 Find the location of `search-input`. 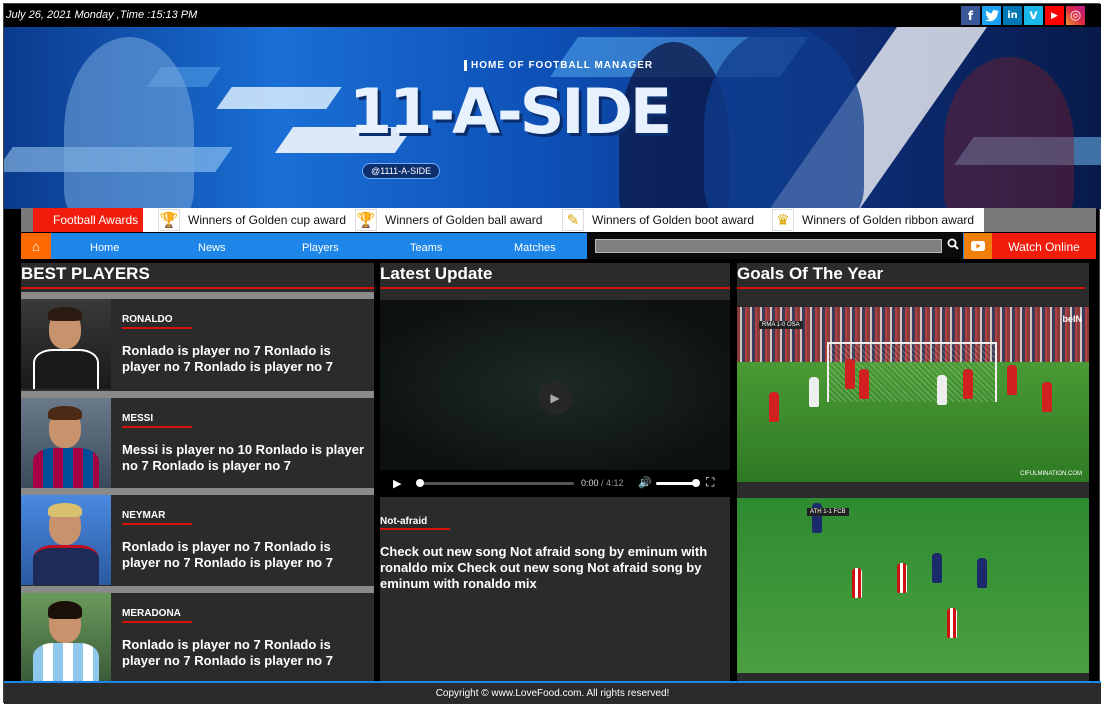

search-input is located at coordinates (768, 246).